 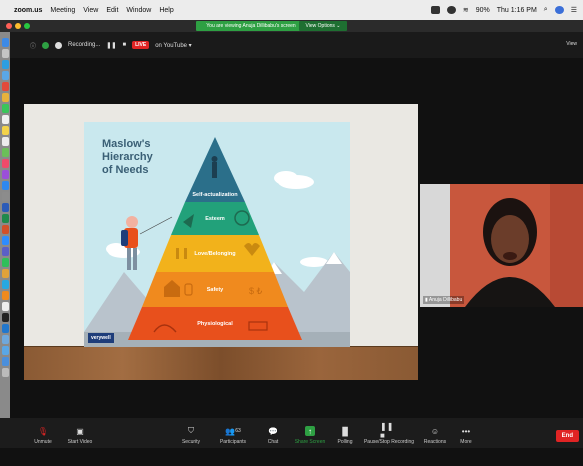 I want to click on more-button: ••• More, so click(x=466, y=433).